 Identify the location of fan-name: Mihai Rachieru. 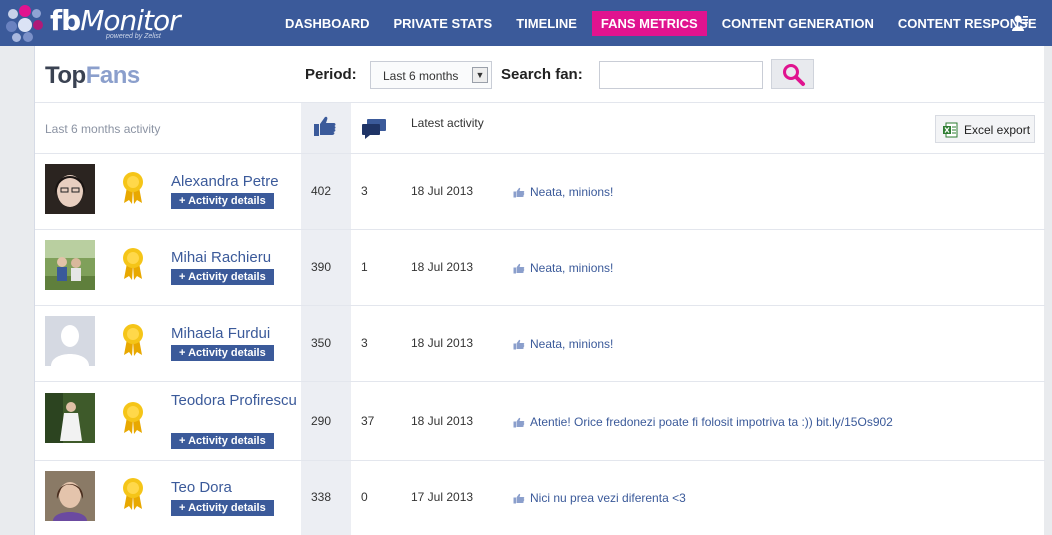
(236, 258).